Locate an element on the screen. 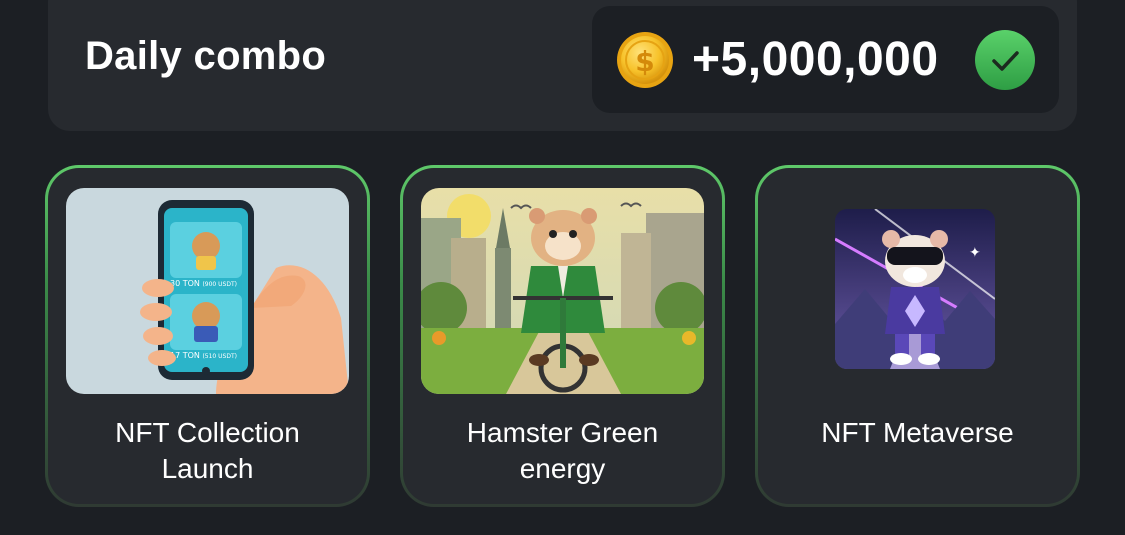  card-label: NFT Collection Launch is located at coordinates (207, 450).